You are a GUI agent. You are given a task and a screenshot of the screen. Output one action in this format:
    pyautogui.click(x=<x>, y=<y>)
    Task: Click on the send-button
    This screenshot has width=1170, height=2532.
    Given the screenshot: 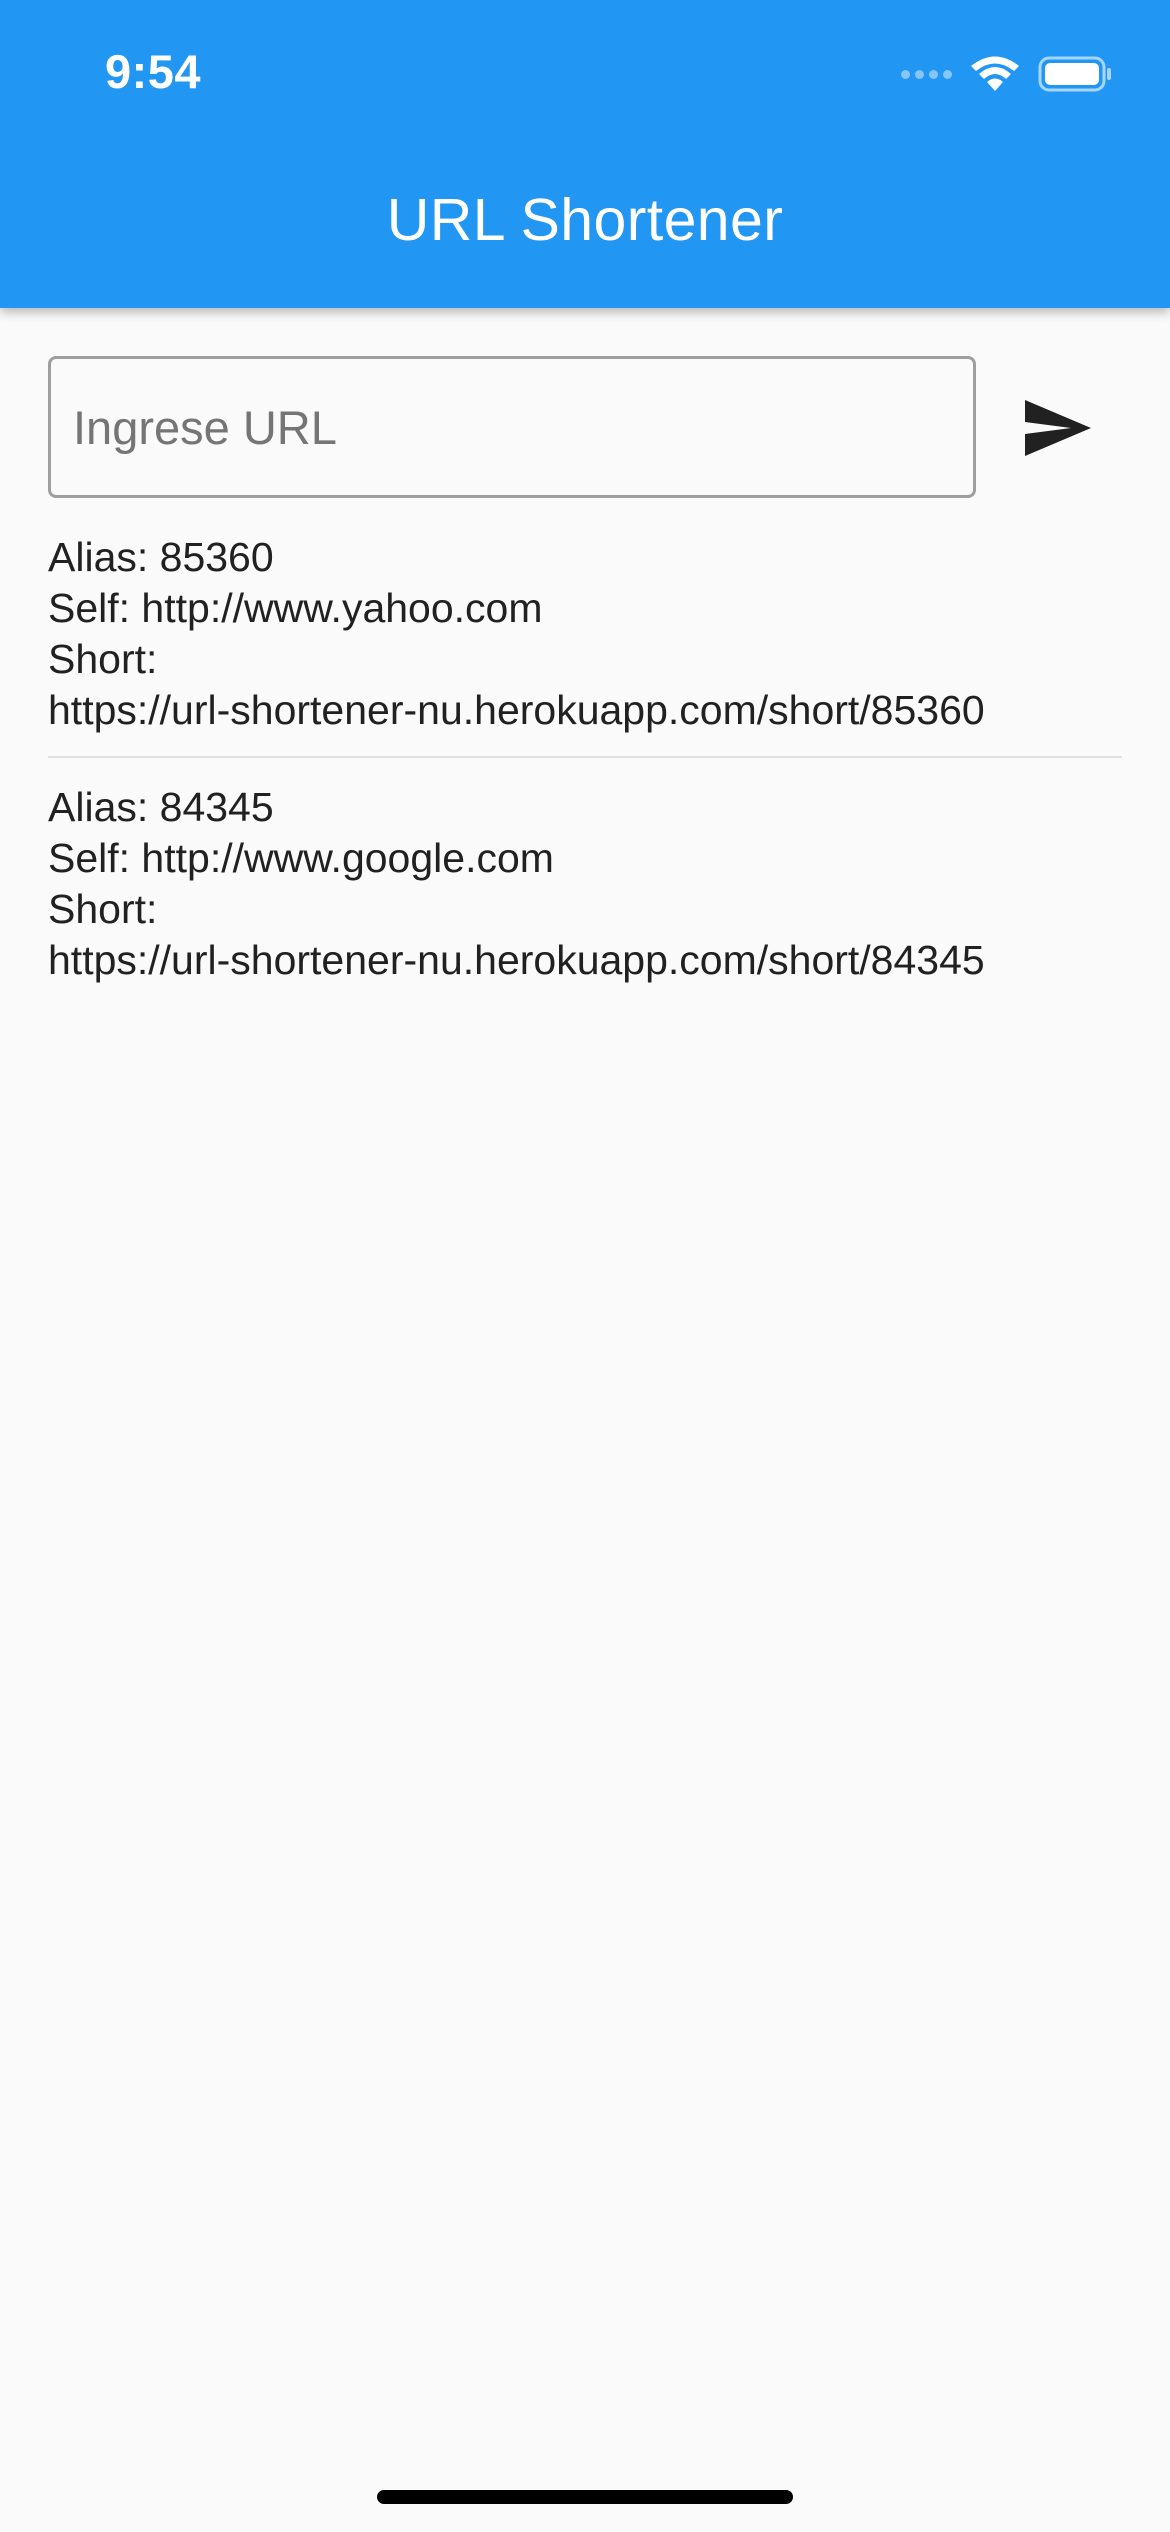 What is the action you would take?
    pyautogui.click(x=1058, y=428)
    